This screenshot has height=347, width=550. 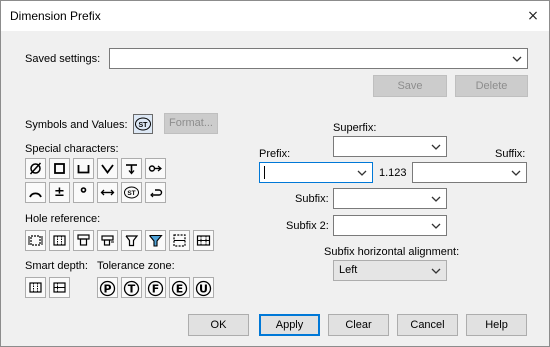 I want to click on hole-ref-5-icon, so click(x=131, y=240).